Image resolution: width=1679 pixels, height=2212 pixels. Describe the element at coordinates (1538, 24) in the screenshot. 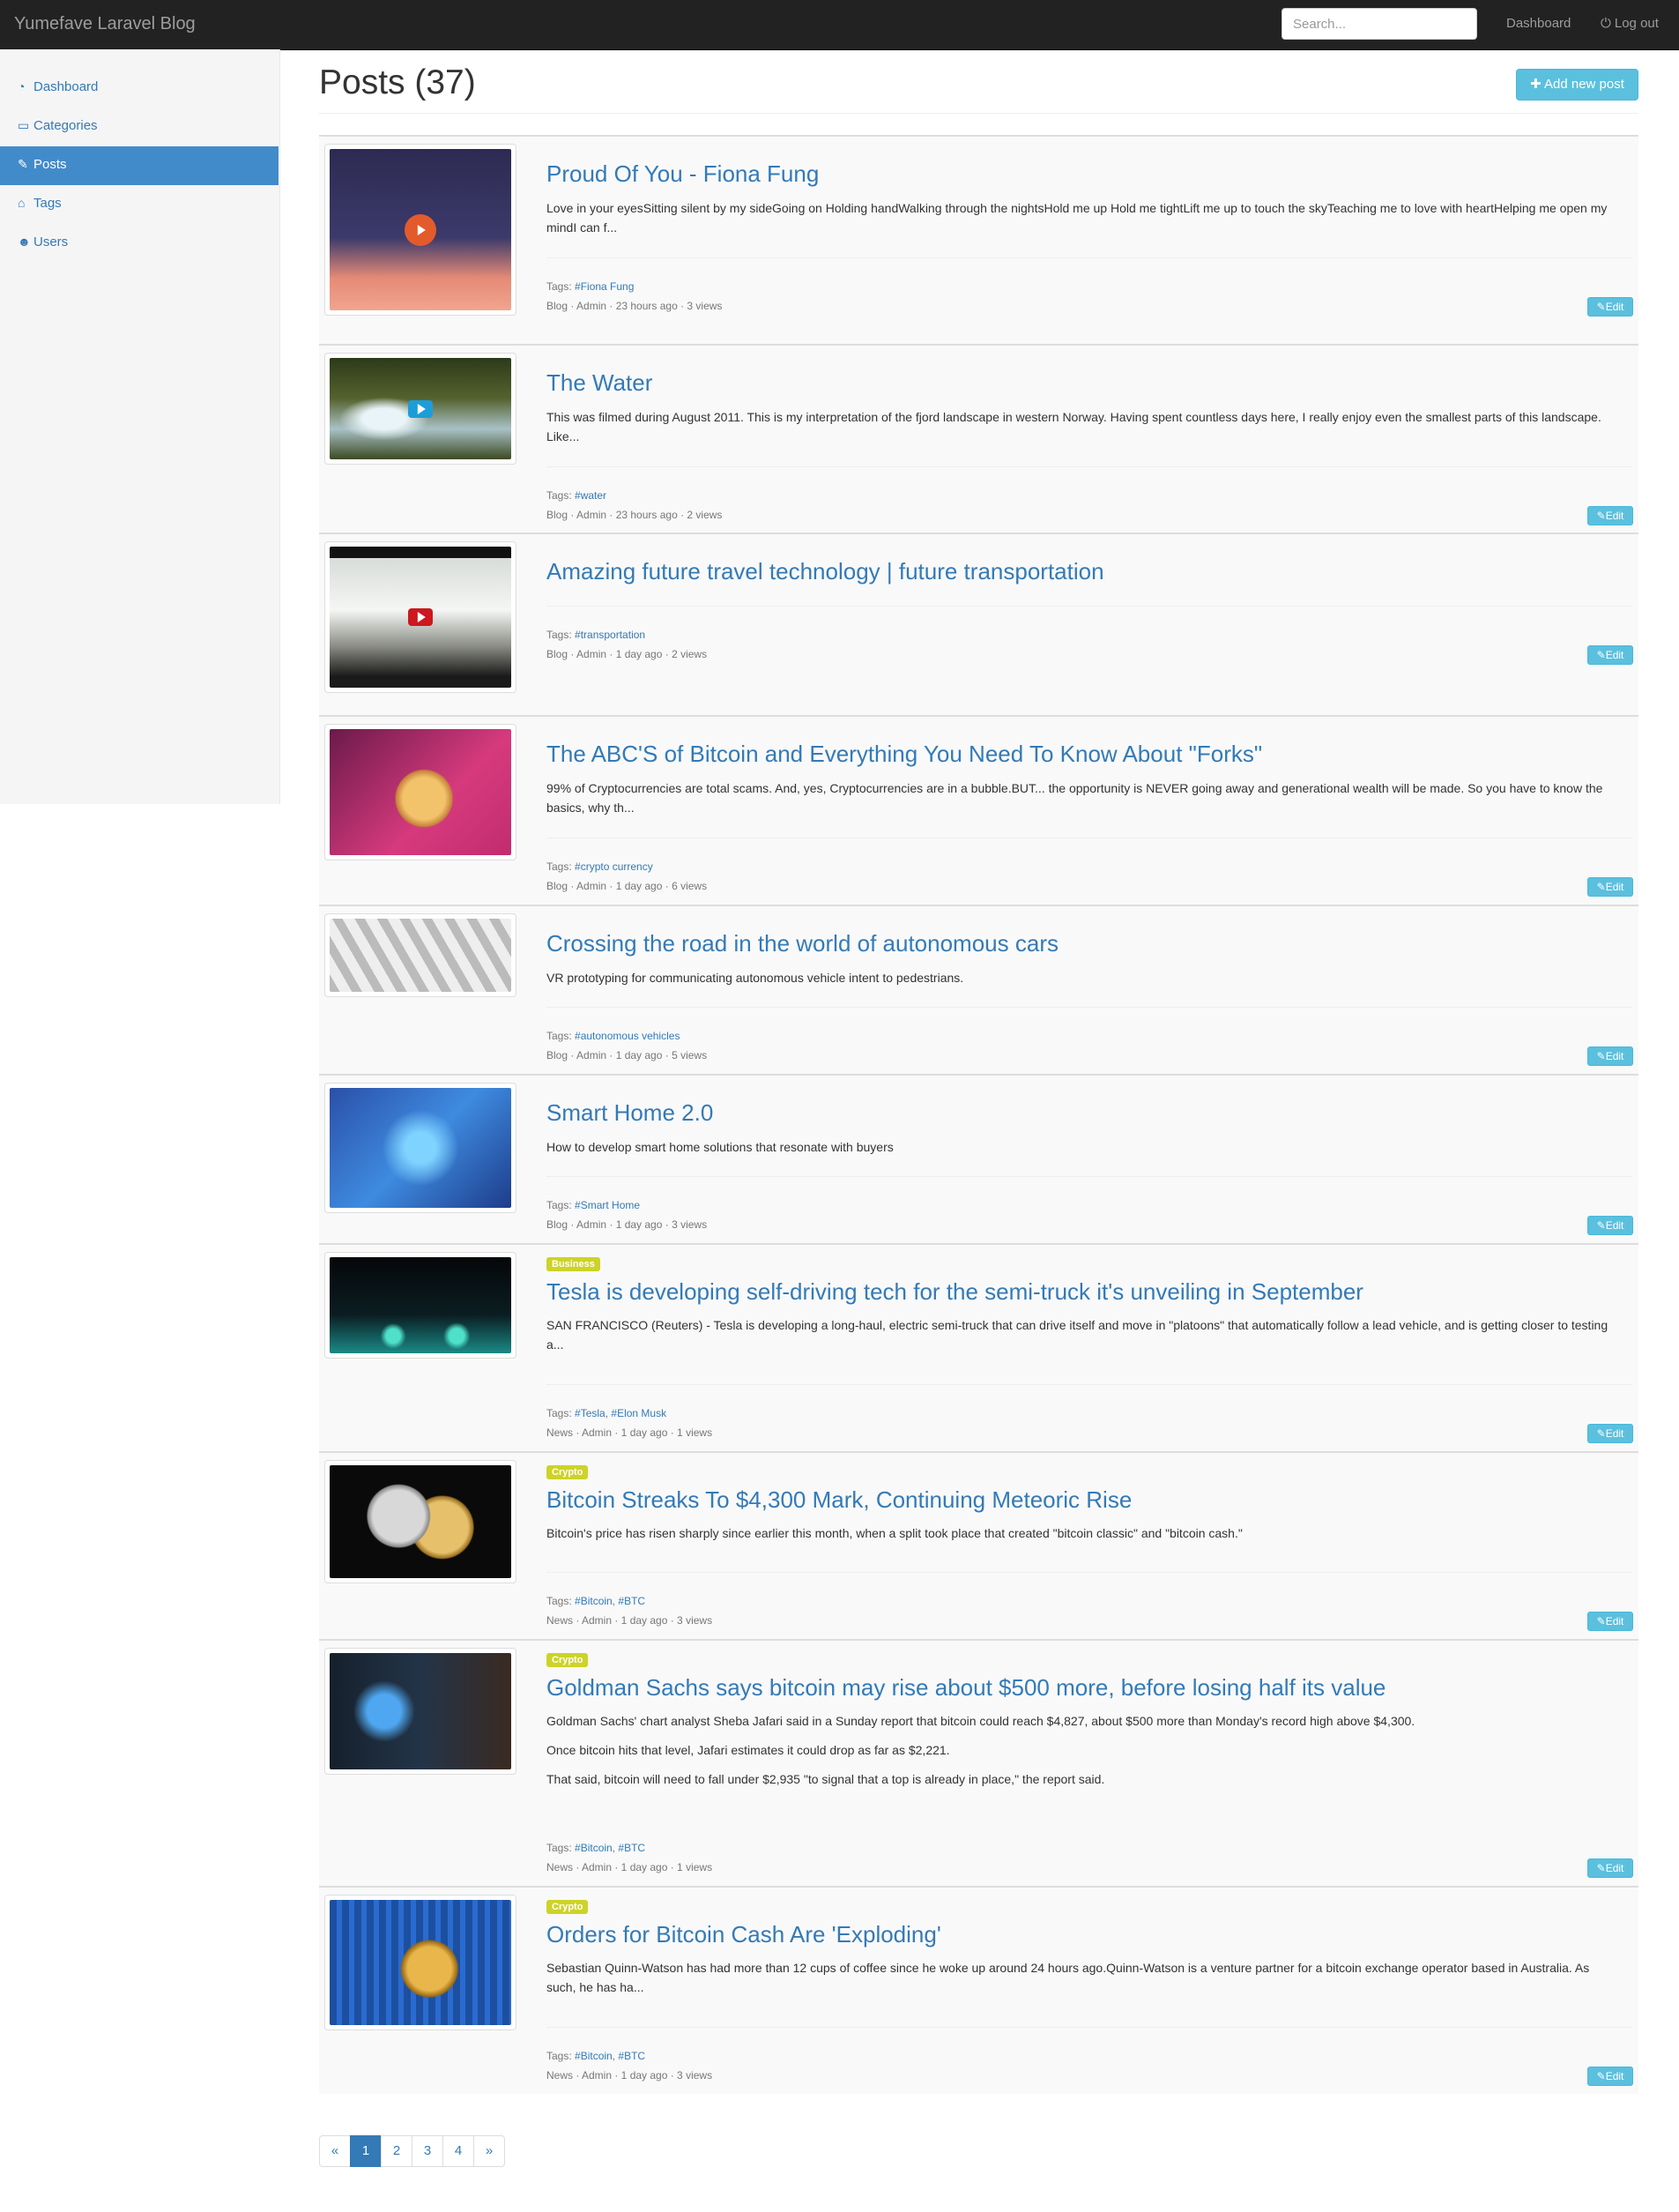

I see `nav-dashboard-link: Dashboard` at that location.